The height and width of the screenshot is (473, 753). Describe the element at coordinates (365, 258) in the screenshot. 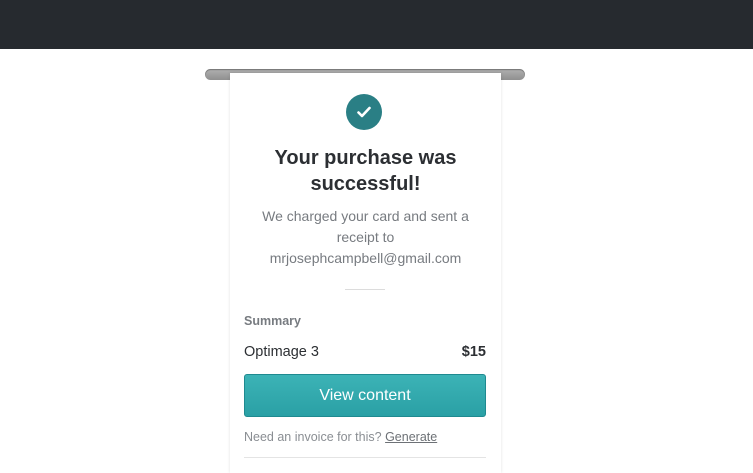

I see `customer-email: mrjosephcampbell@gmail.com` at that location.